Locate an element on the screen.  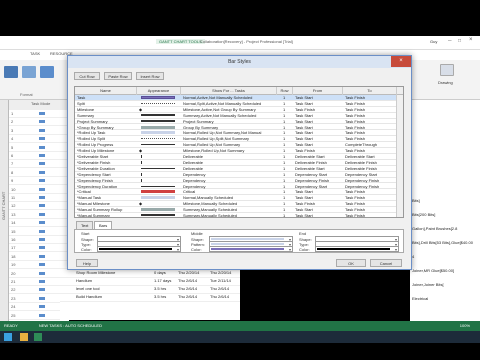
row-number: 1 is located at coordinates (12, 113).